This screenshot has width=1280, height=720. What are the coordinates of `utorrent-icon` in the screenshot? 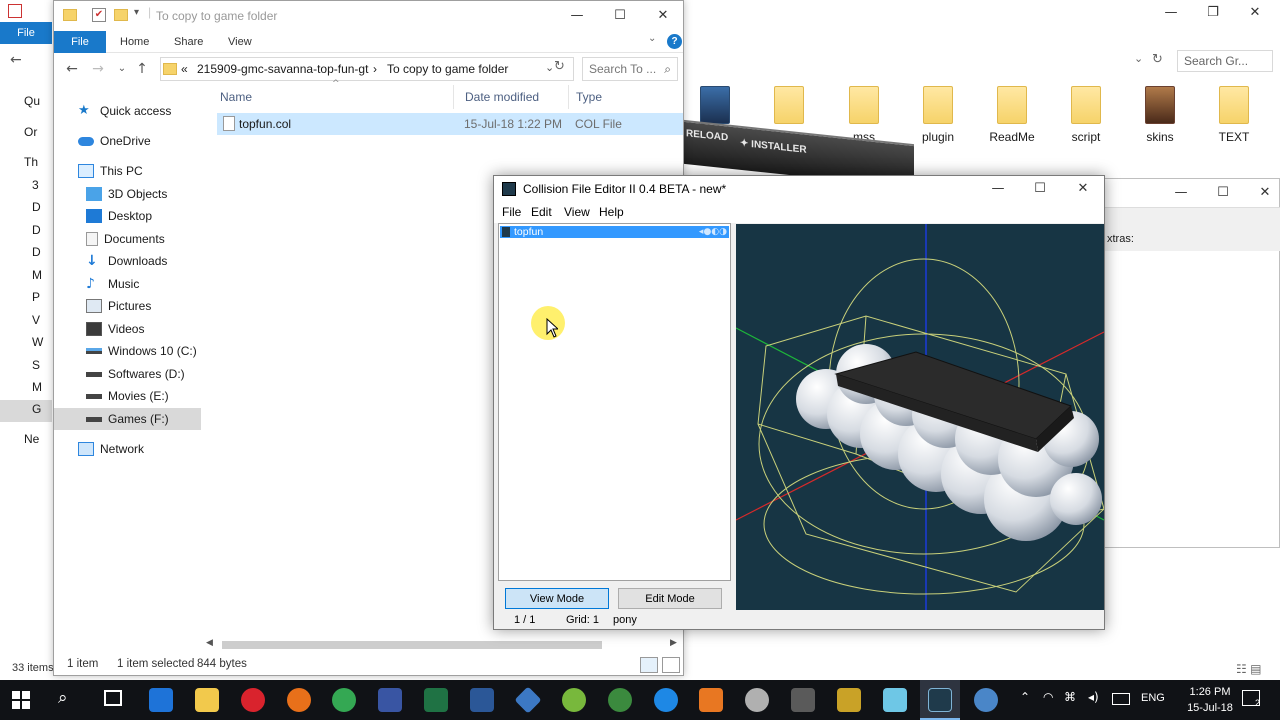 It's located at (574, 700).